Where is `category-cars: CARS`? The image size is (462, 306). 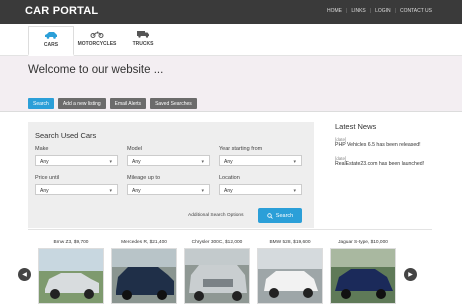
category-cars: CARS is located at coordinates (51, 41).